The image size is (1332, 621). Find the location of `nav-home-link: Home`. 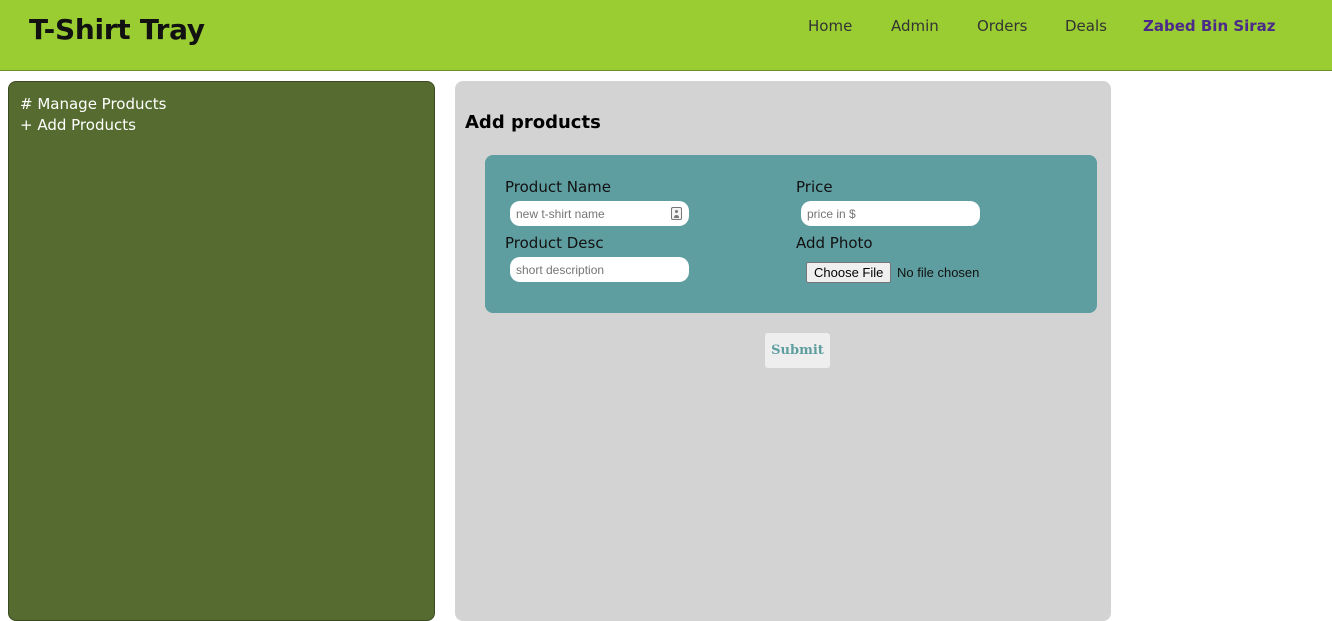

nav-home-link: Home is located at coordinates (830, 26).